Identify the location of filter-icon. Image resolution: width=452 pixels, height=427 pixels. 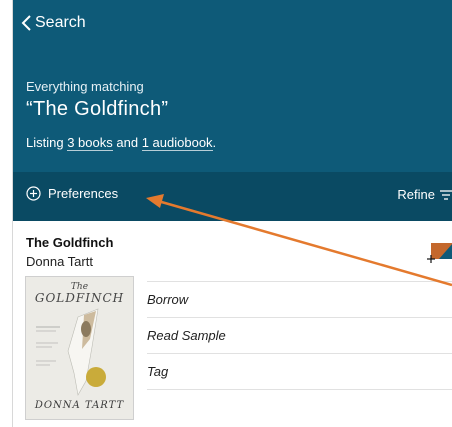
(446, 194).